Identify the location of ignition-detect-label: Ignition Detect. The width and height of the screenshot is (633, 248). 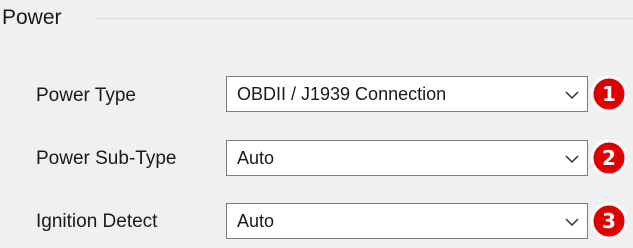
(97, 221).